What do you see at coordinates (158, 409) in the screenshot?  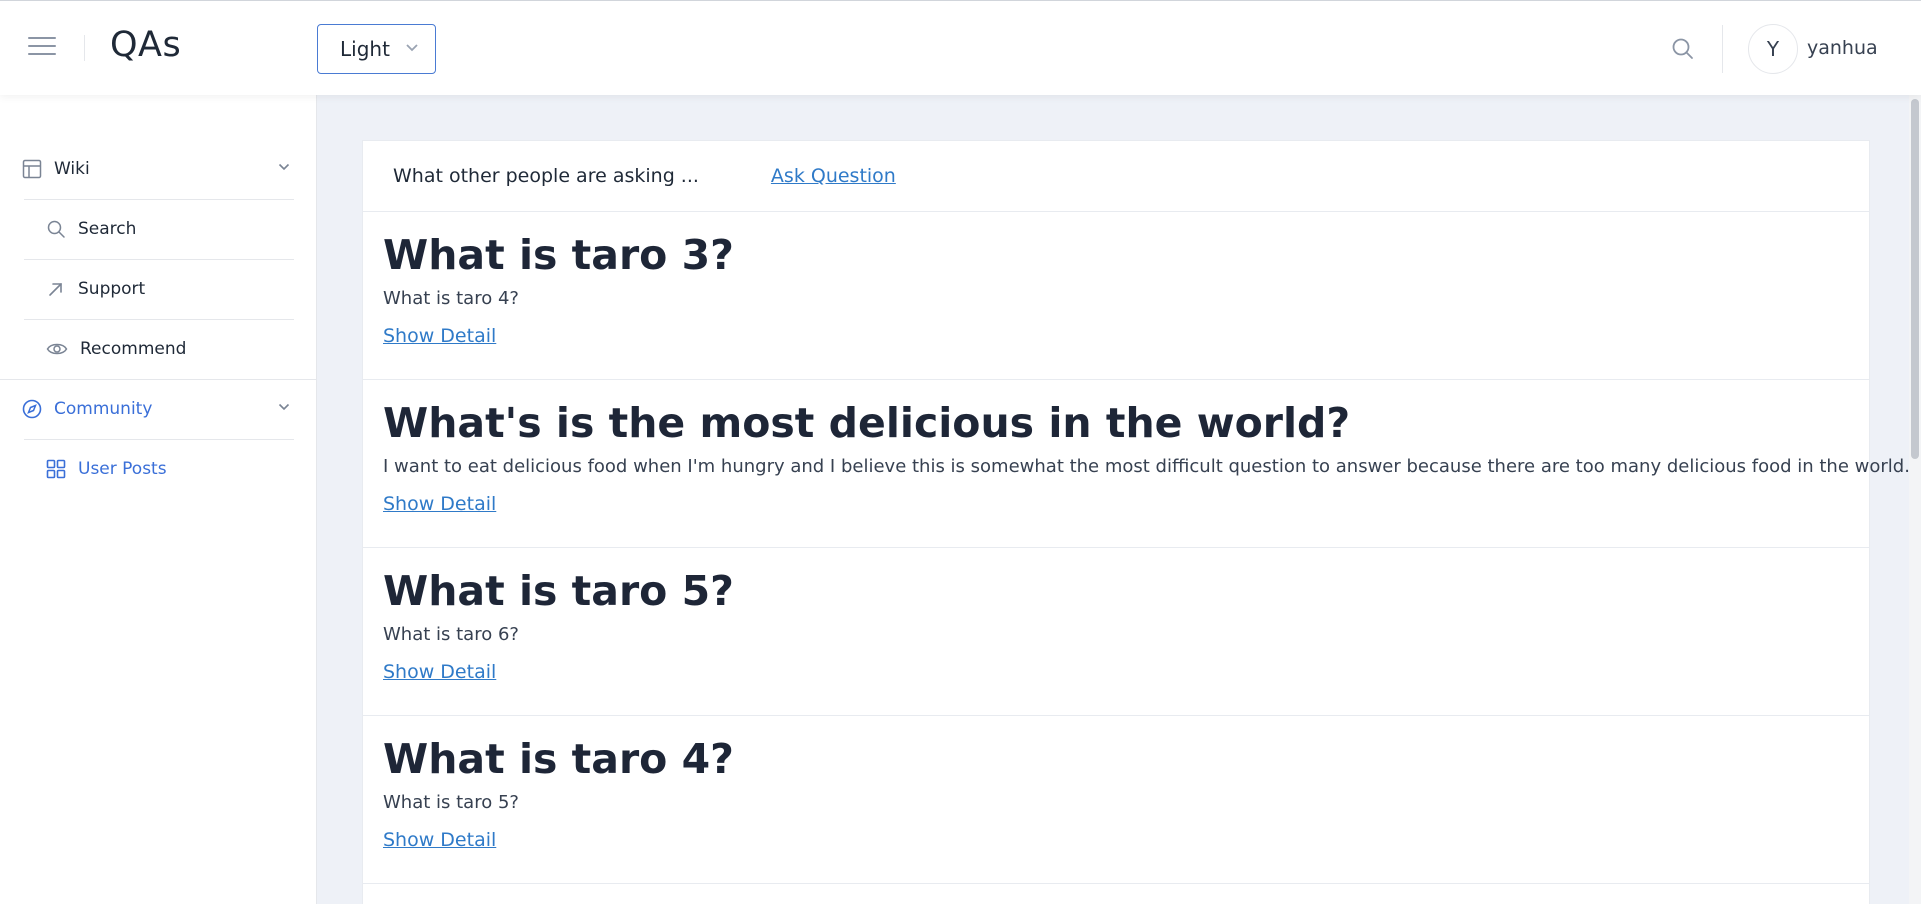 I see `sidebar-group-community: Community` at bounding box center [158, 409].